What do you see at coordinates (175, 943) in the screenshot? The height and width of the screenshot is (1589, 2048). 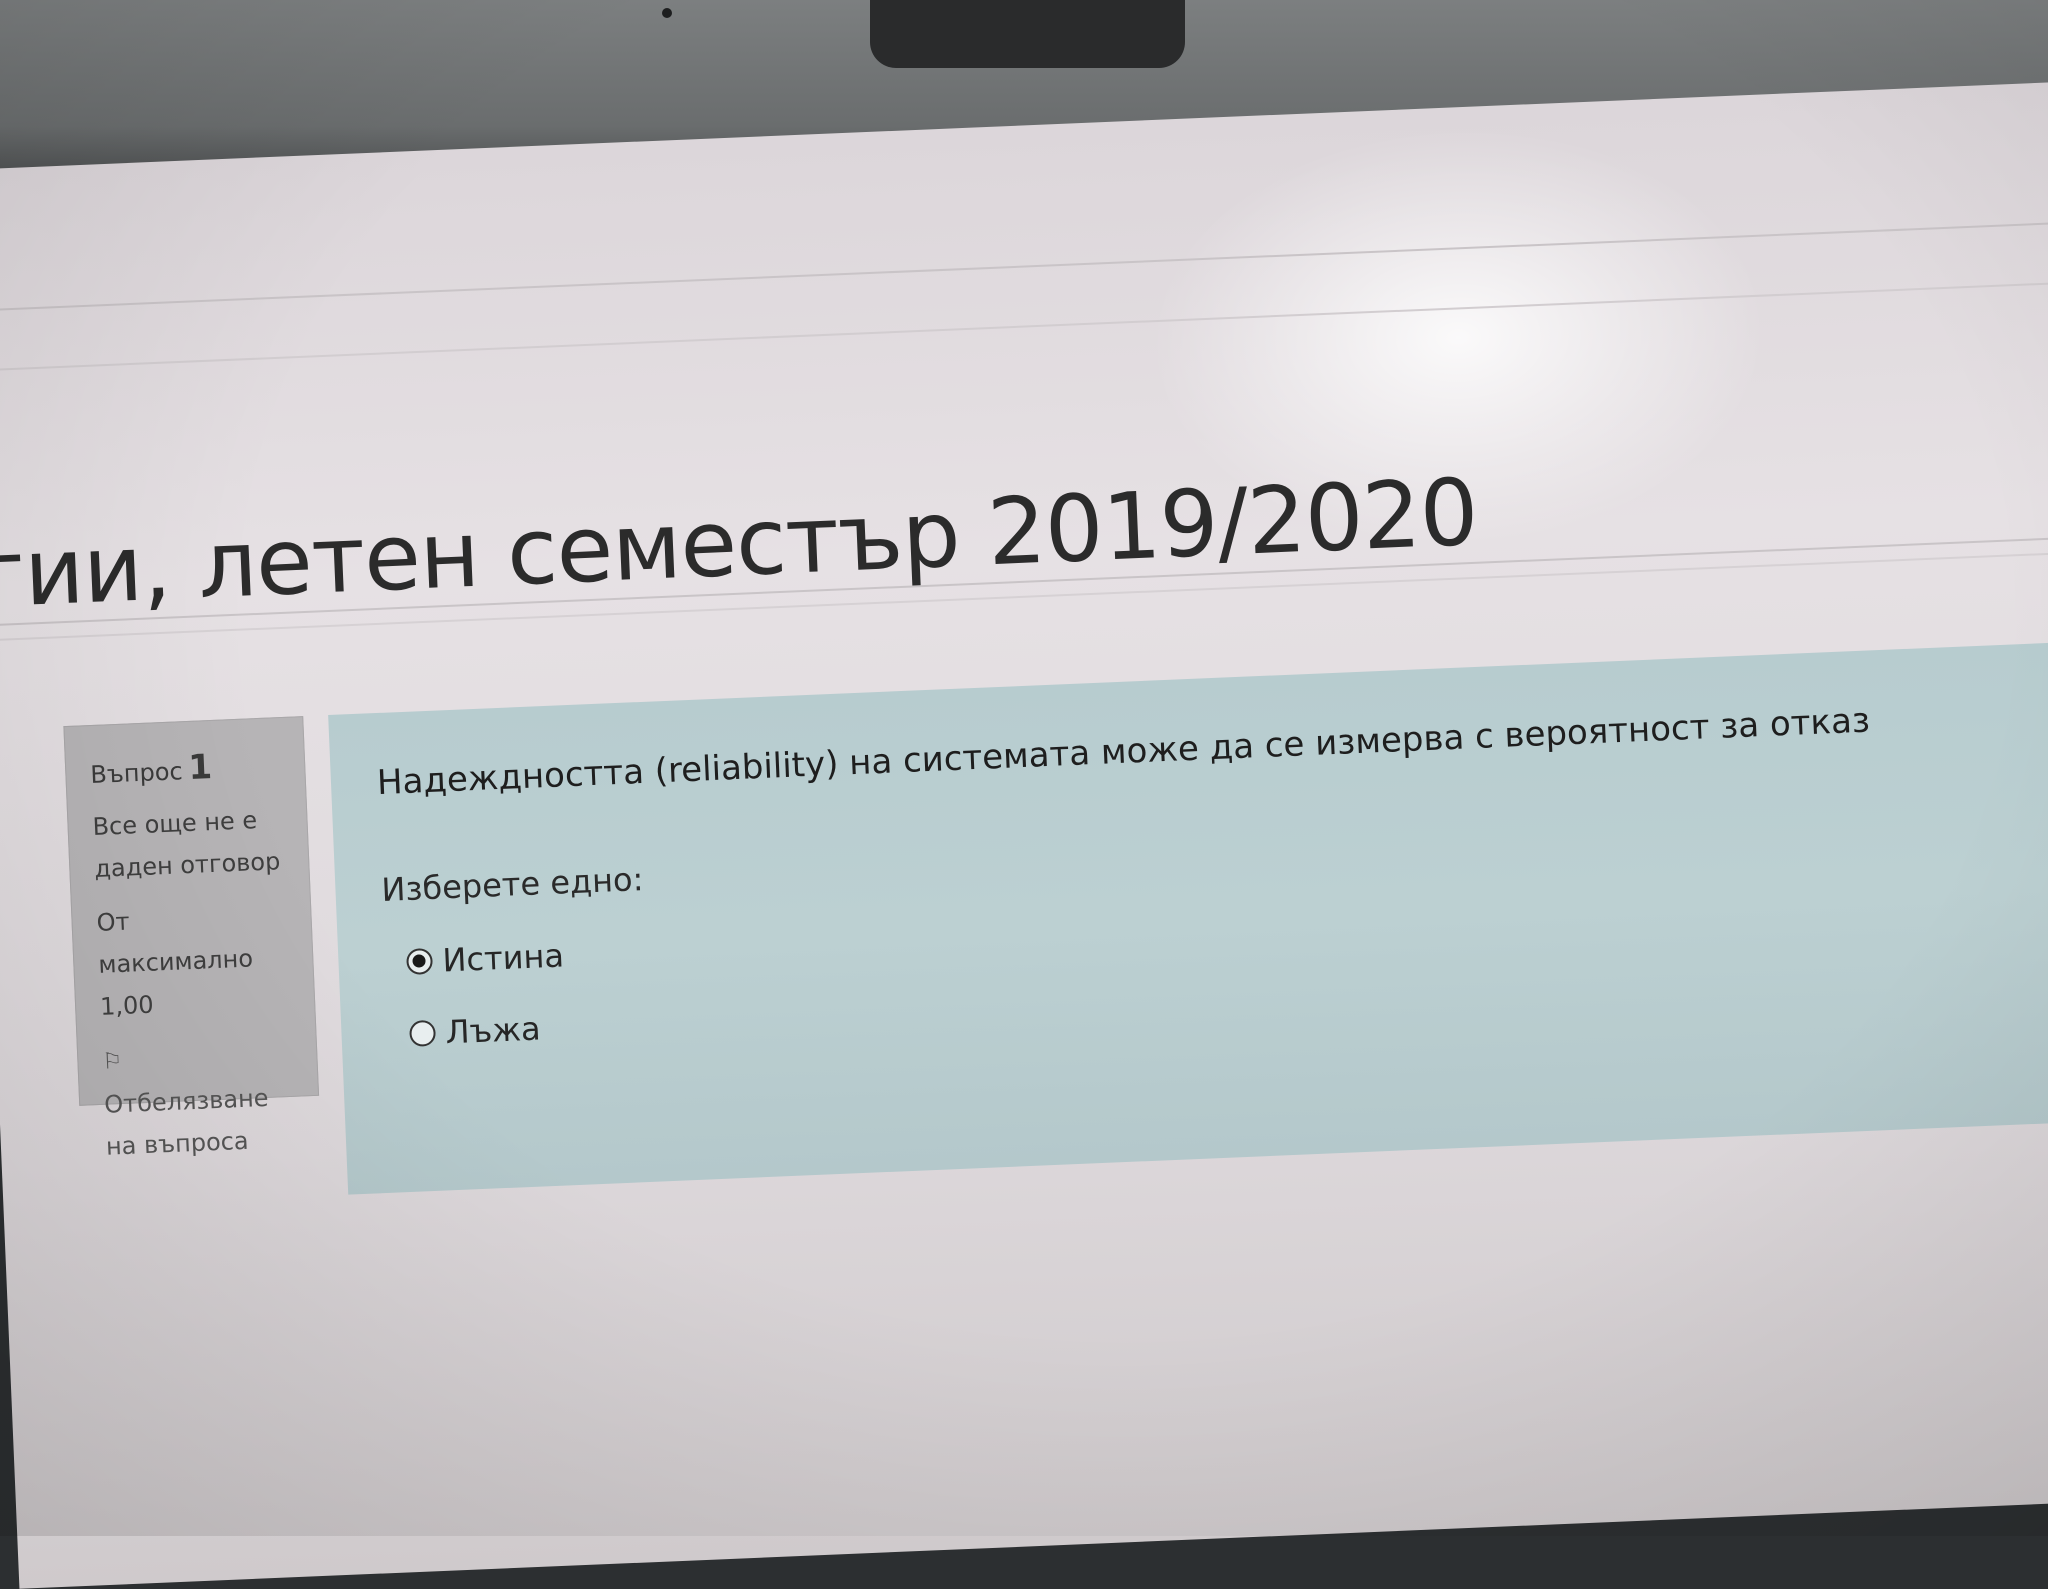 I see `question-grade-line: От максимално` at bounding box center [175, 943].